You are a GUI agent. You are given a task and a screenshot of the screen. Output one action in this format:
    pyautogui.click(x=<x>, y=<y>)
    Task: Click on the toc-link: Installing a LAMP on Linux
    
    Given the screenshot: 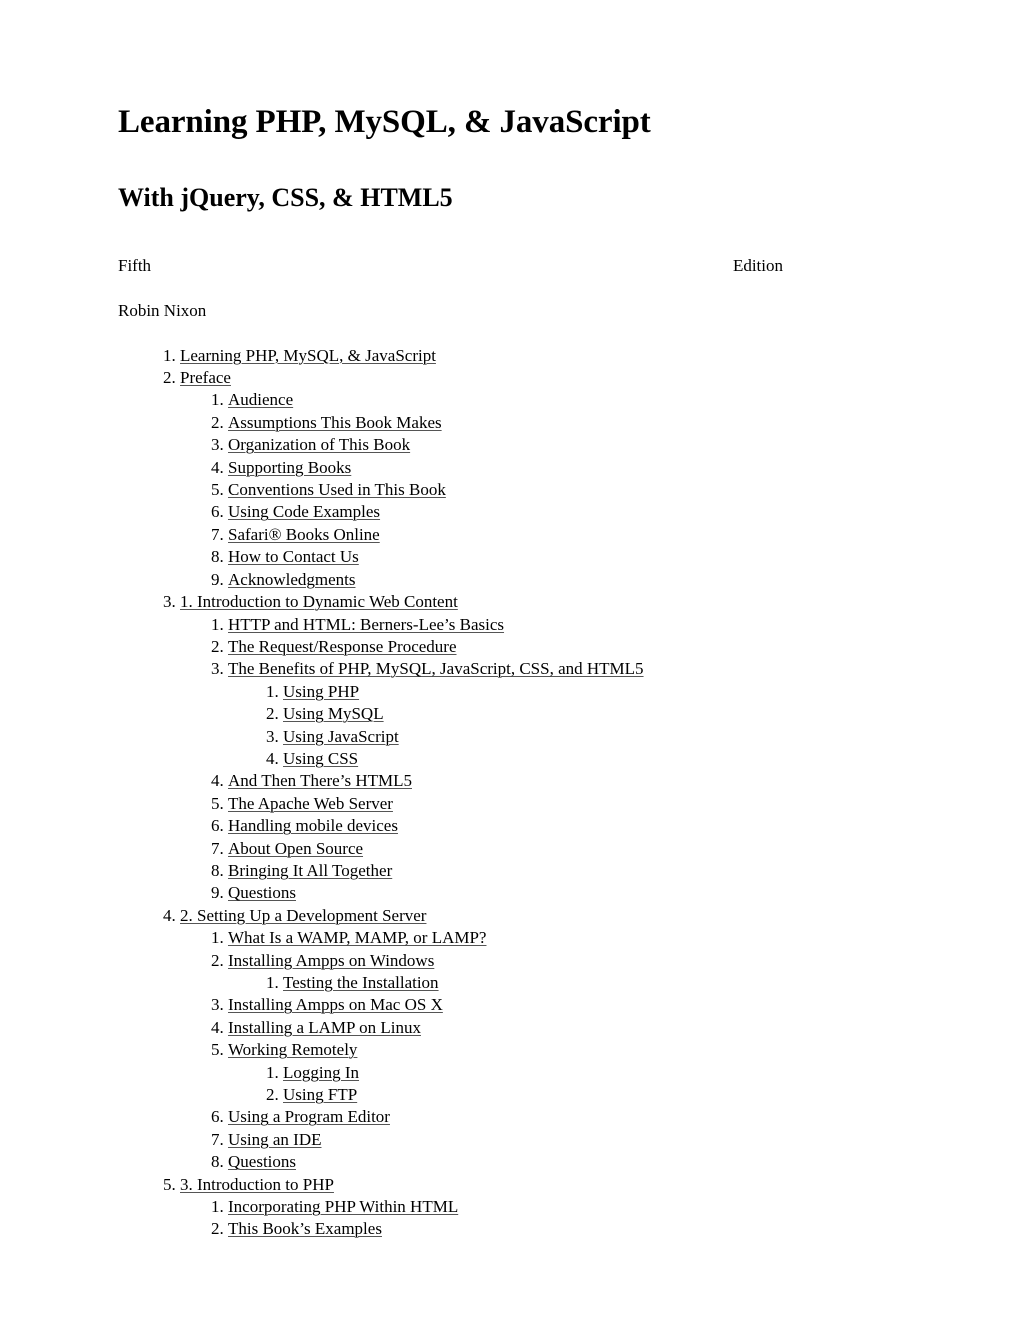 What is the action you would take?
    pyautogui.click(x=324, y=1027)
    